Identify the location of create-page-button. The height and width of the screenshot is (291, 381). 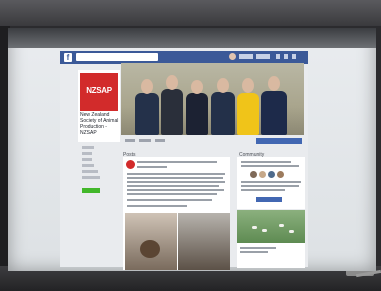
(91, 190).